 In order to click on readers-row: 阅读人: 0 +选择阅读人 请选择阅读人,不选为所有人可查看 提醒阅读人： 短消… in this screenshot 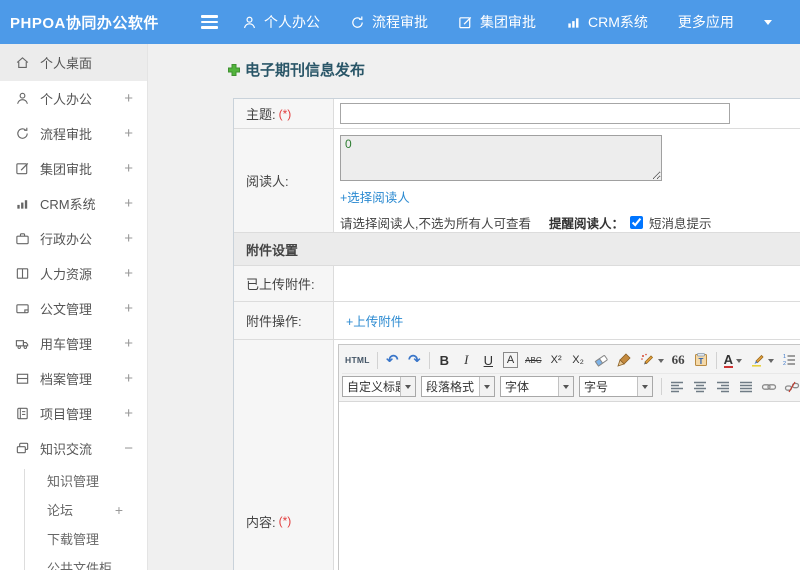, I will do `click(517, 181)`.